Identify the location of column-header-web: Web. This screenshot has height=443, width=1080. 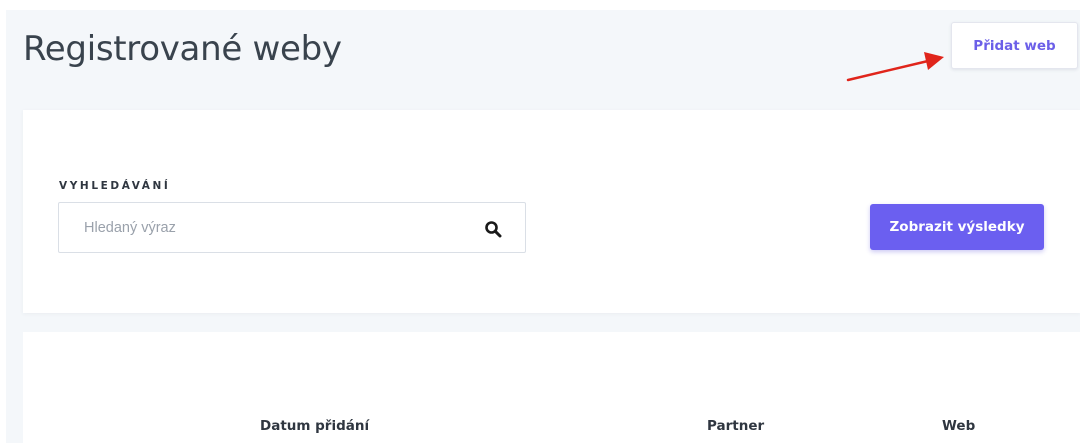
(958, 426).